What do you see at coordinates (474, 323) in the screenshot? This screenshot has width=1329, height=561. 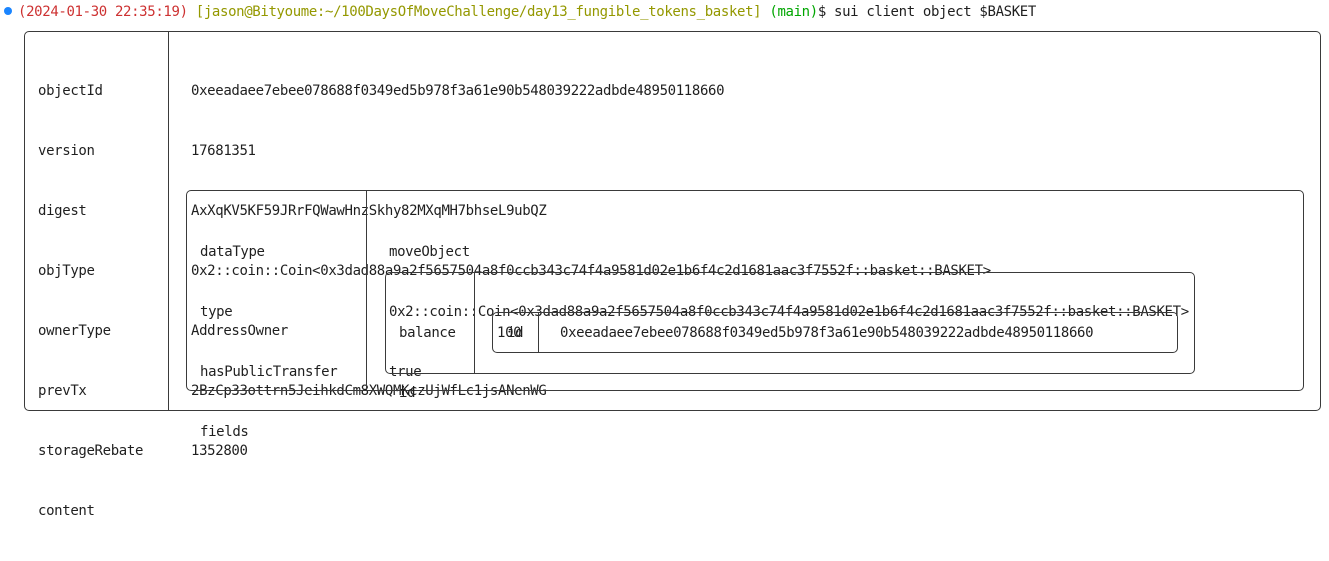 I see `fields-table-divider` at bounding box center [474, 323].